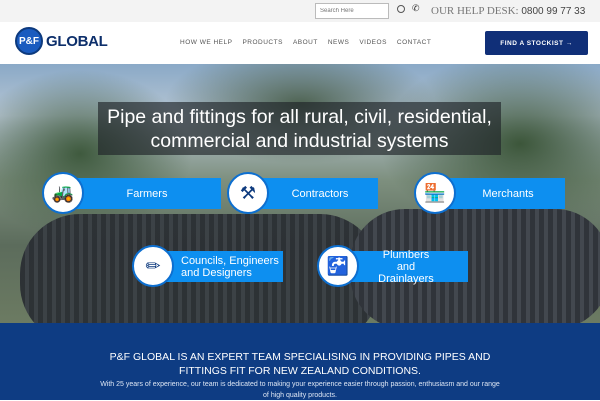 This screenshot has width=600, height=401. Describe the element at coordinates (77, 41) in the screenshot. I see `logo-text: GLOBAL` at that location.